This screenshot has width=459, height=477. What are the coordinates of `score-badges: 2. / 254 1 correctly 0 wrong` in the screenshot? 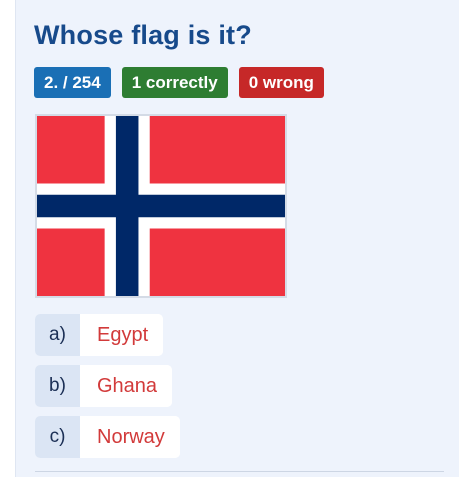 It's located at (179, 82).